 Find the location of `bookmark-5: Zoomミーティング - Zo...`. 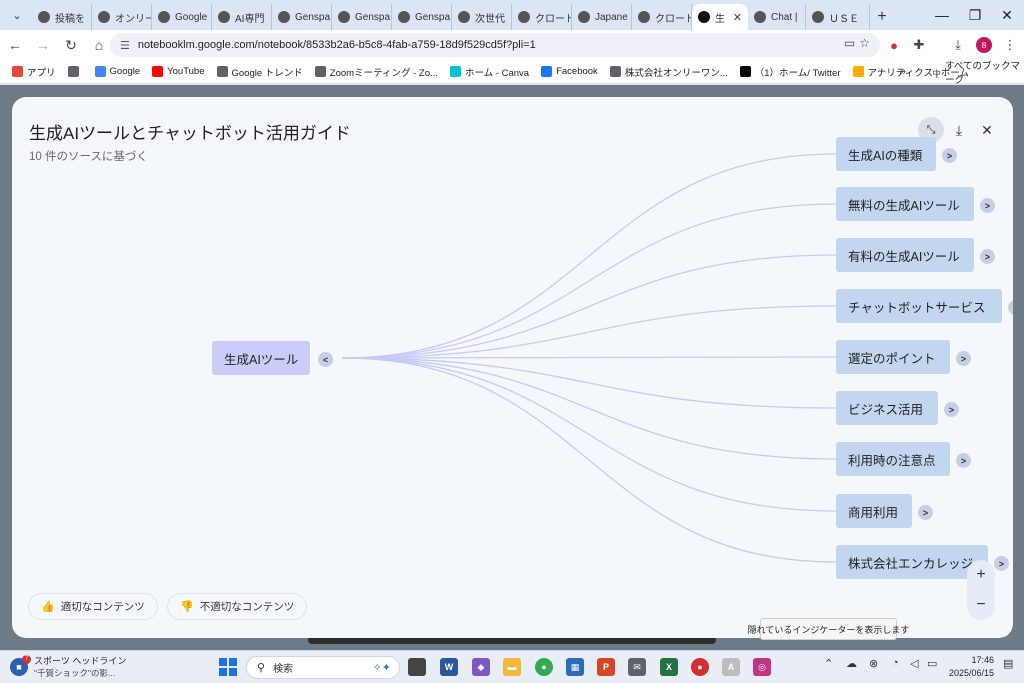

bookmark-5: Zoomミーティング - Zo... is located at coordinates (376, 72).